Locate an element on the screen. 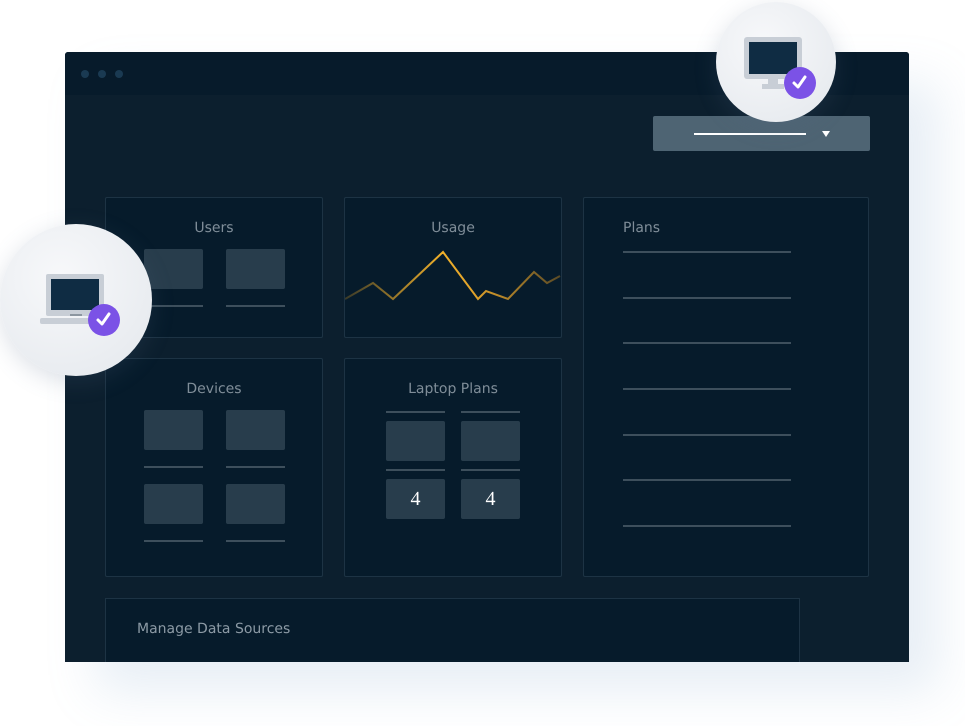 This screenshot has width=965, height=726. card-title: Users is located at coordinates (214, 229).